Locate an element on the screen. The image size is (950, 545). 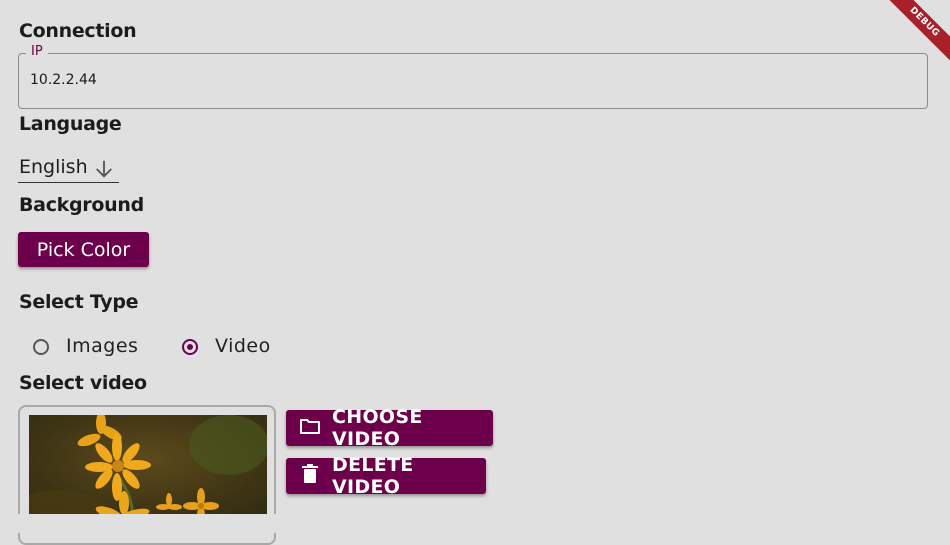
trash-icon is located at coordinates (310, 476).